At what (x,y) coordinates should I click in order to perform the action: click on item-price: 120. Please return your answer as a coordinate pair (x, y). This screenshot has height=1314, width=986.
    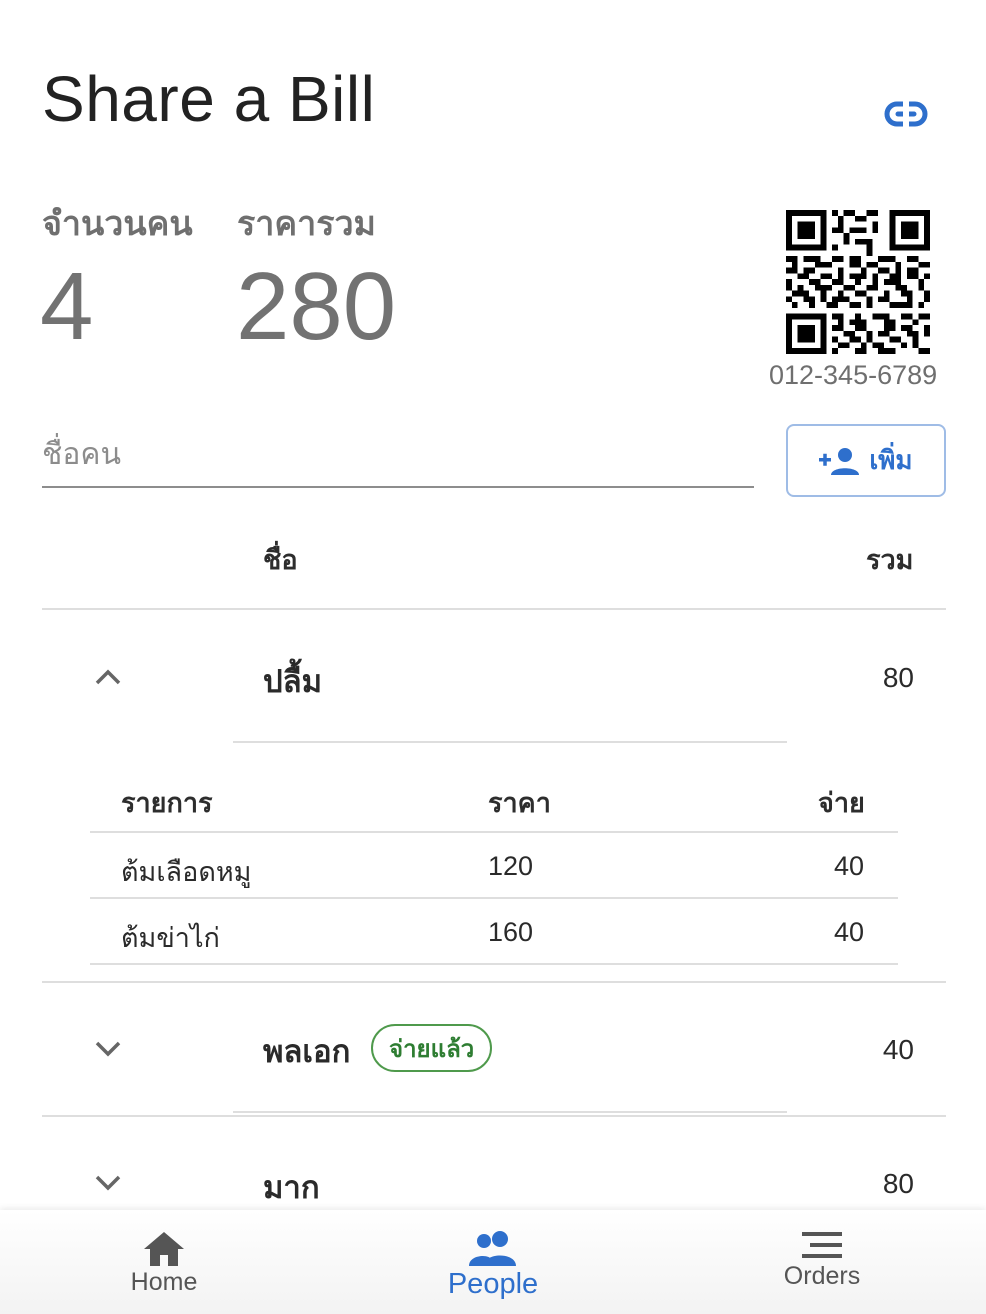
    Looking at the image, I should click on (511, 866).